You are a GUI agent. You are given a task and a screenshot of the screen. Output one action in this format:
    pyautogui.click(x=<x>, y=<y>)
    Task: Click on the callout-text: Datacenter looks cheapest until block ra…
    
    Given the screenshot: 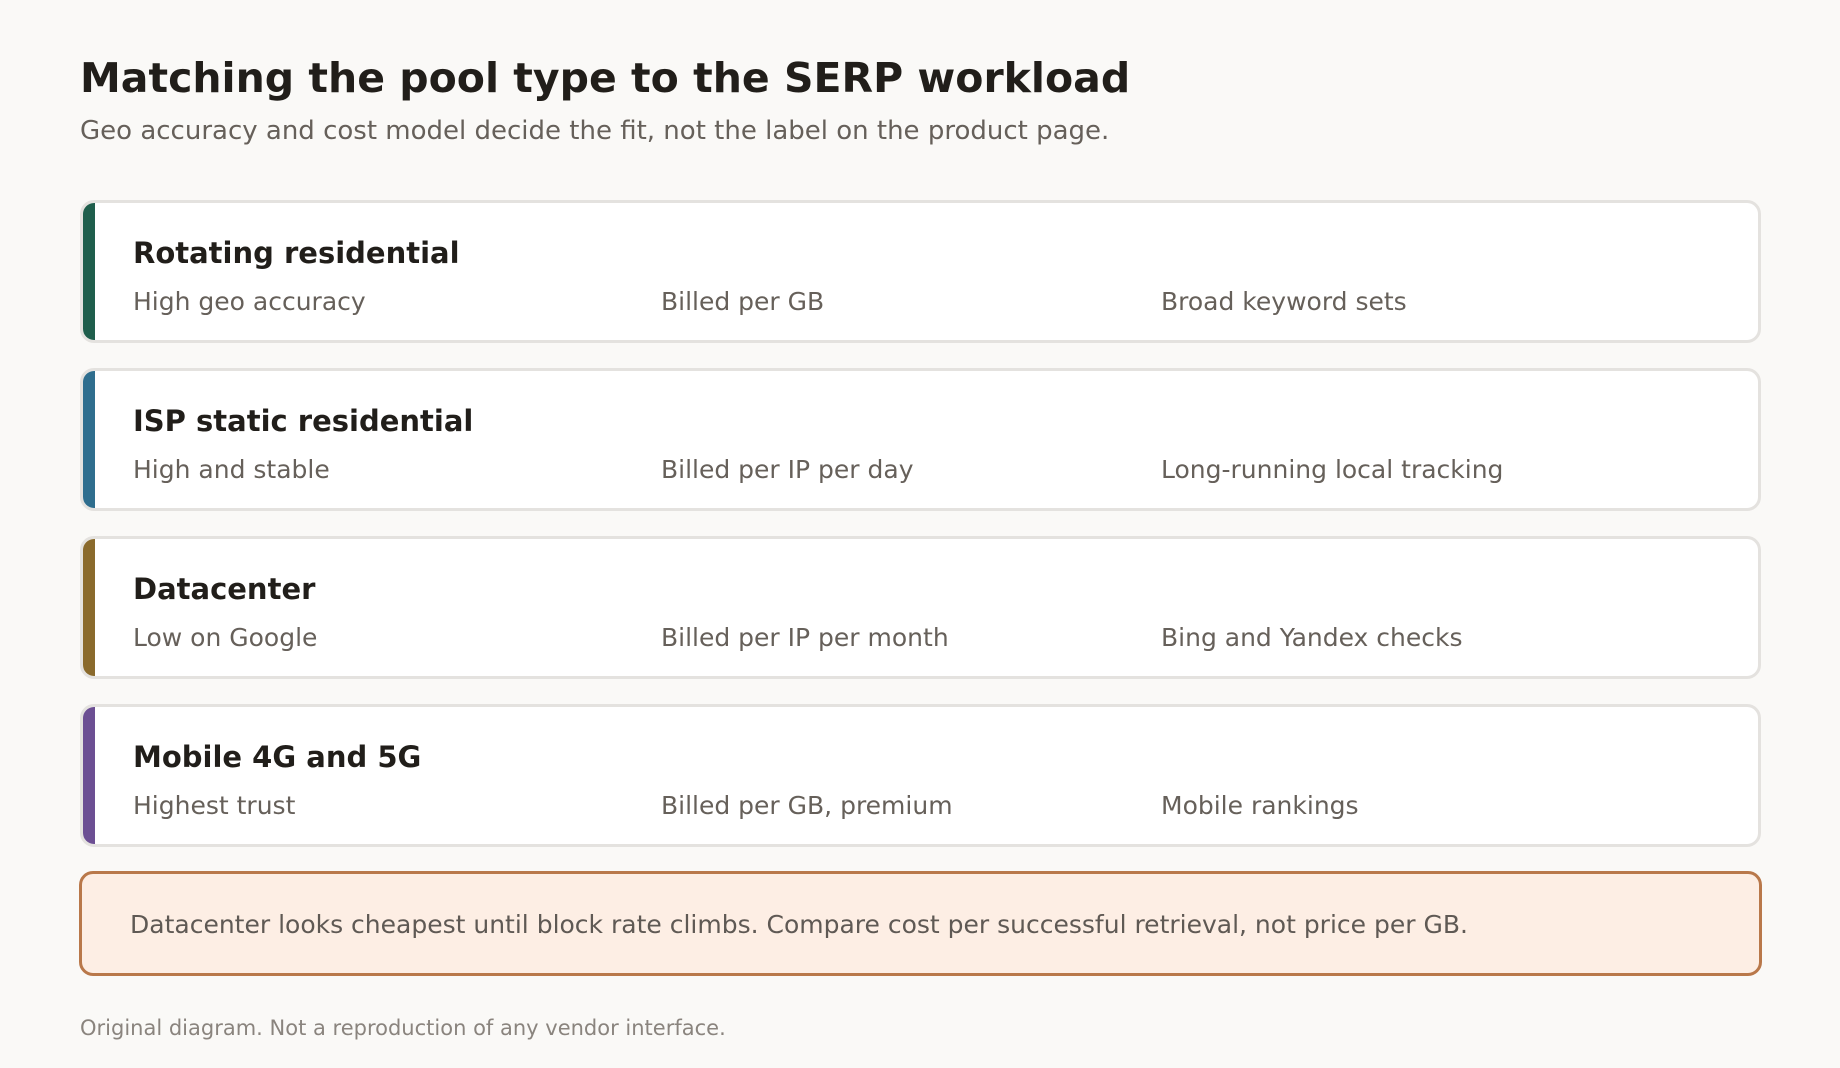 What is the action you would take?
    pyautogui.click(x=799, y=924)
    